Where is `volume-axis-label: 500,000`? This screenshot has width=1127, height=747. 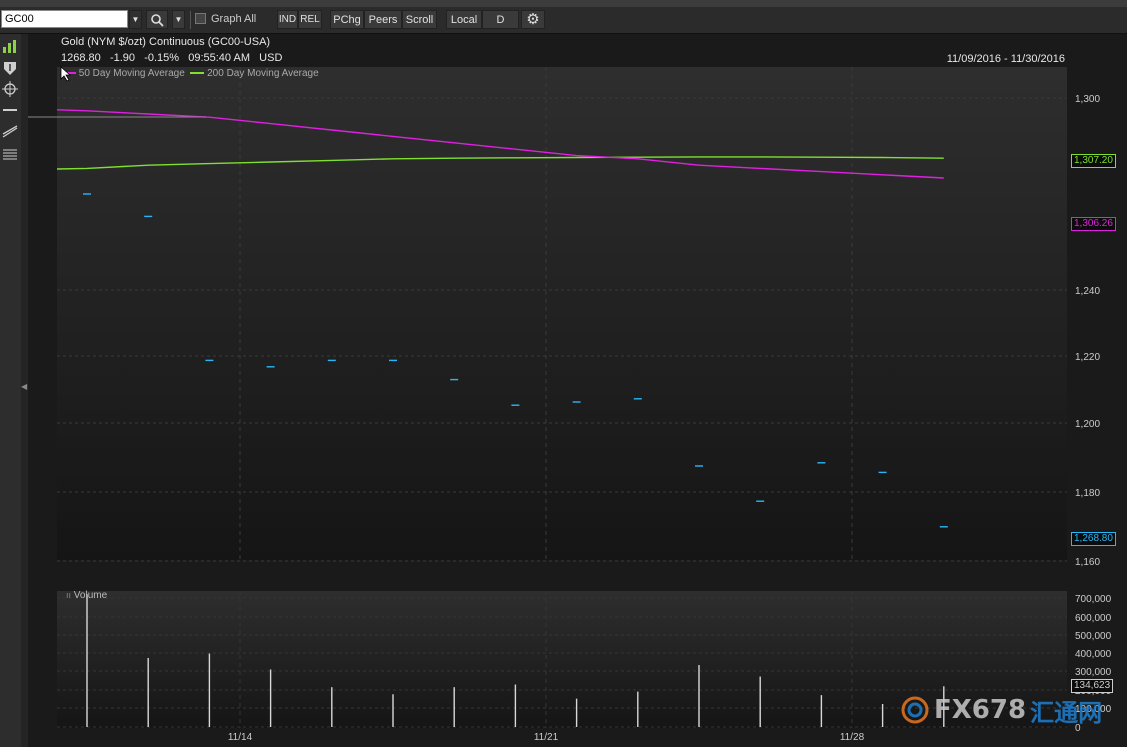
volume-axis-label: 500,000 is located at coordinates (1093, 636).